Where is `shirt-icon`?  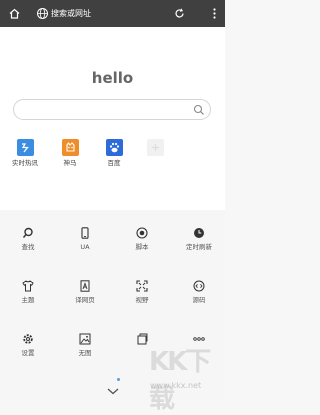 shirt-icon is located at coordinates (28, 286).